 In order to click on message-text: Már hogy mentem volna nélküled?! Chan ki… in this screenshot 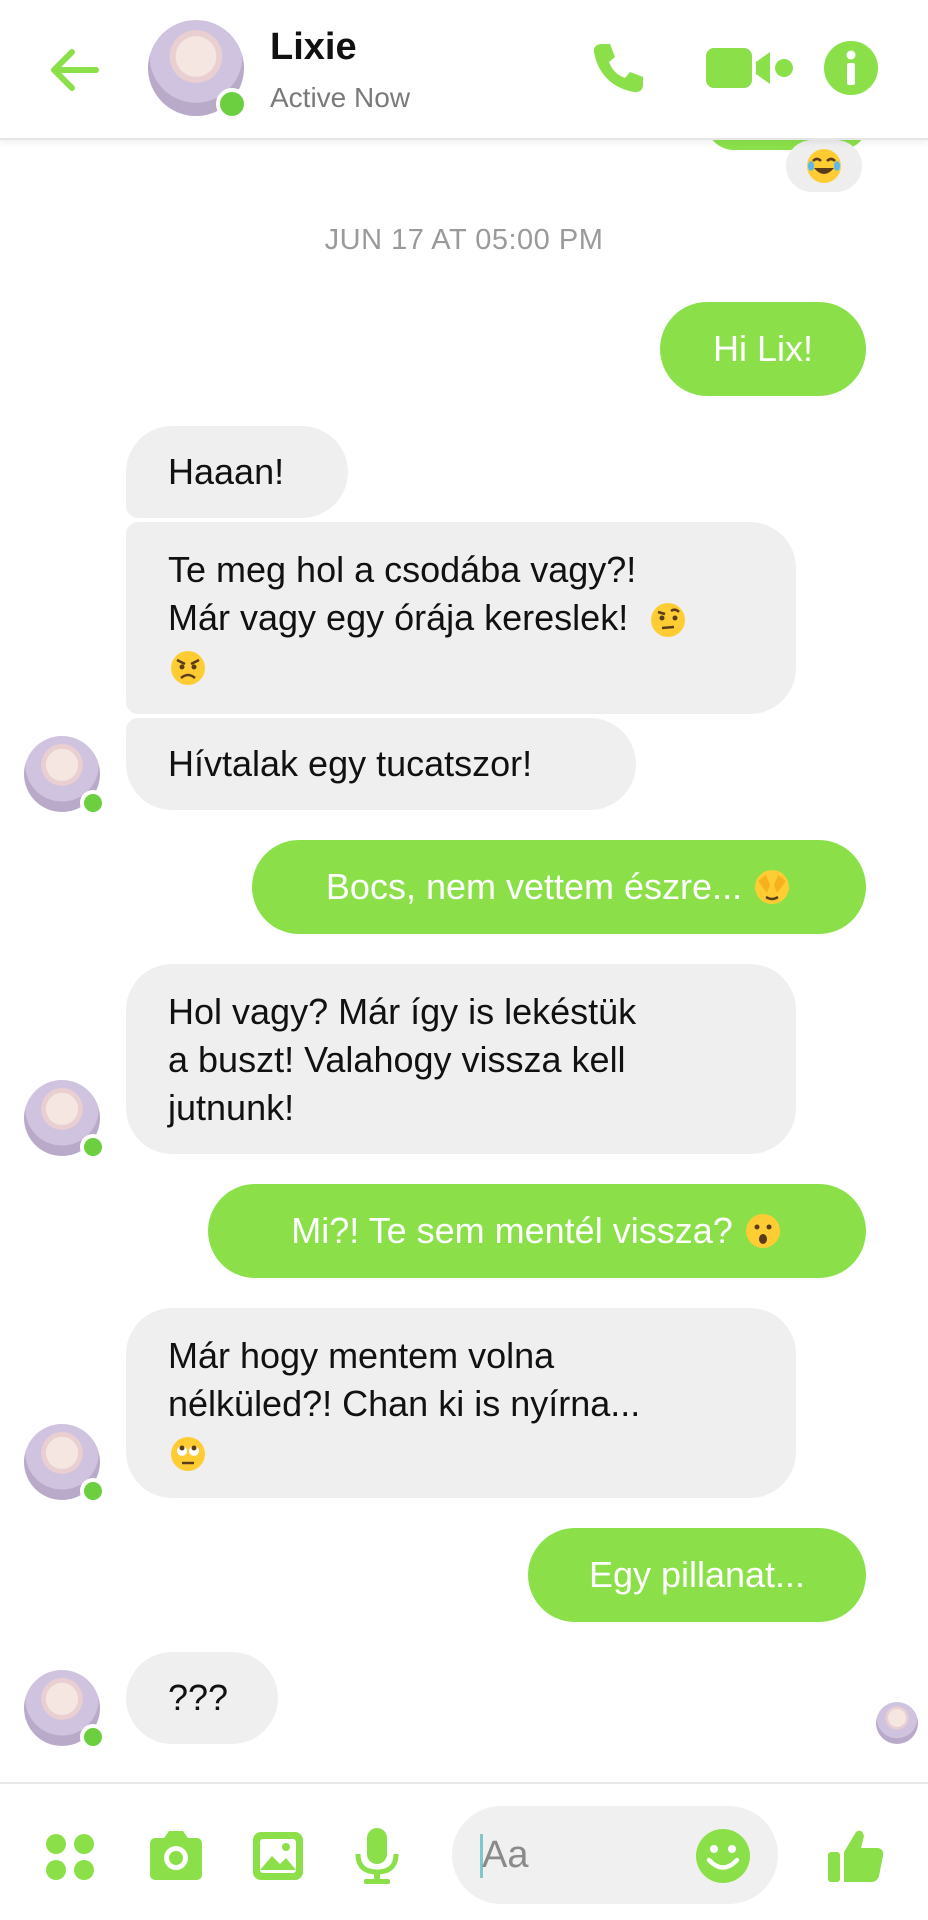, I will do `click(404, 1379)`.